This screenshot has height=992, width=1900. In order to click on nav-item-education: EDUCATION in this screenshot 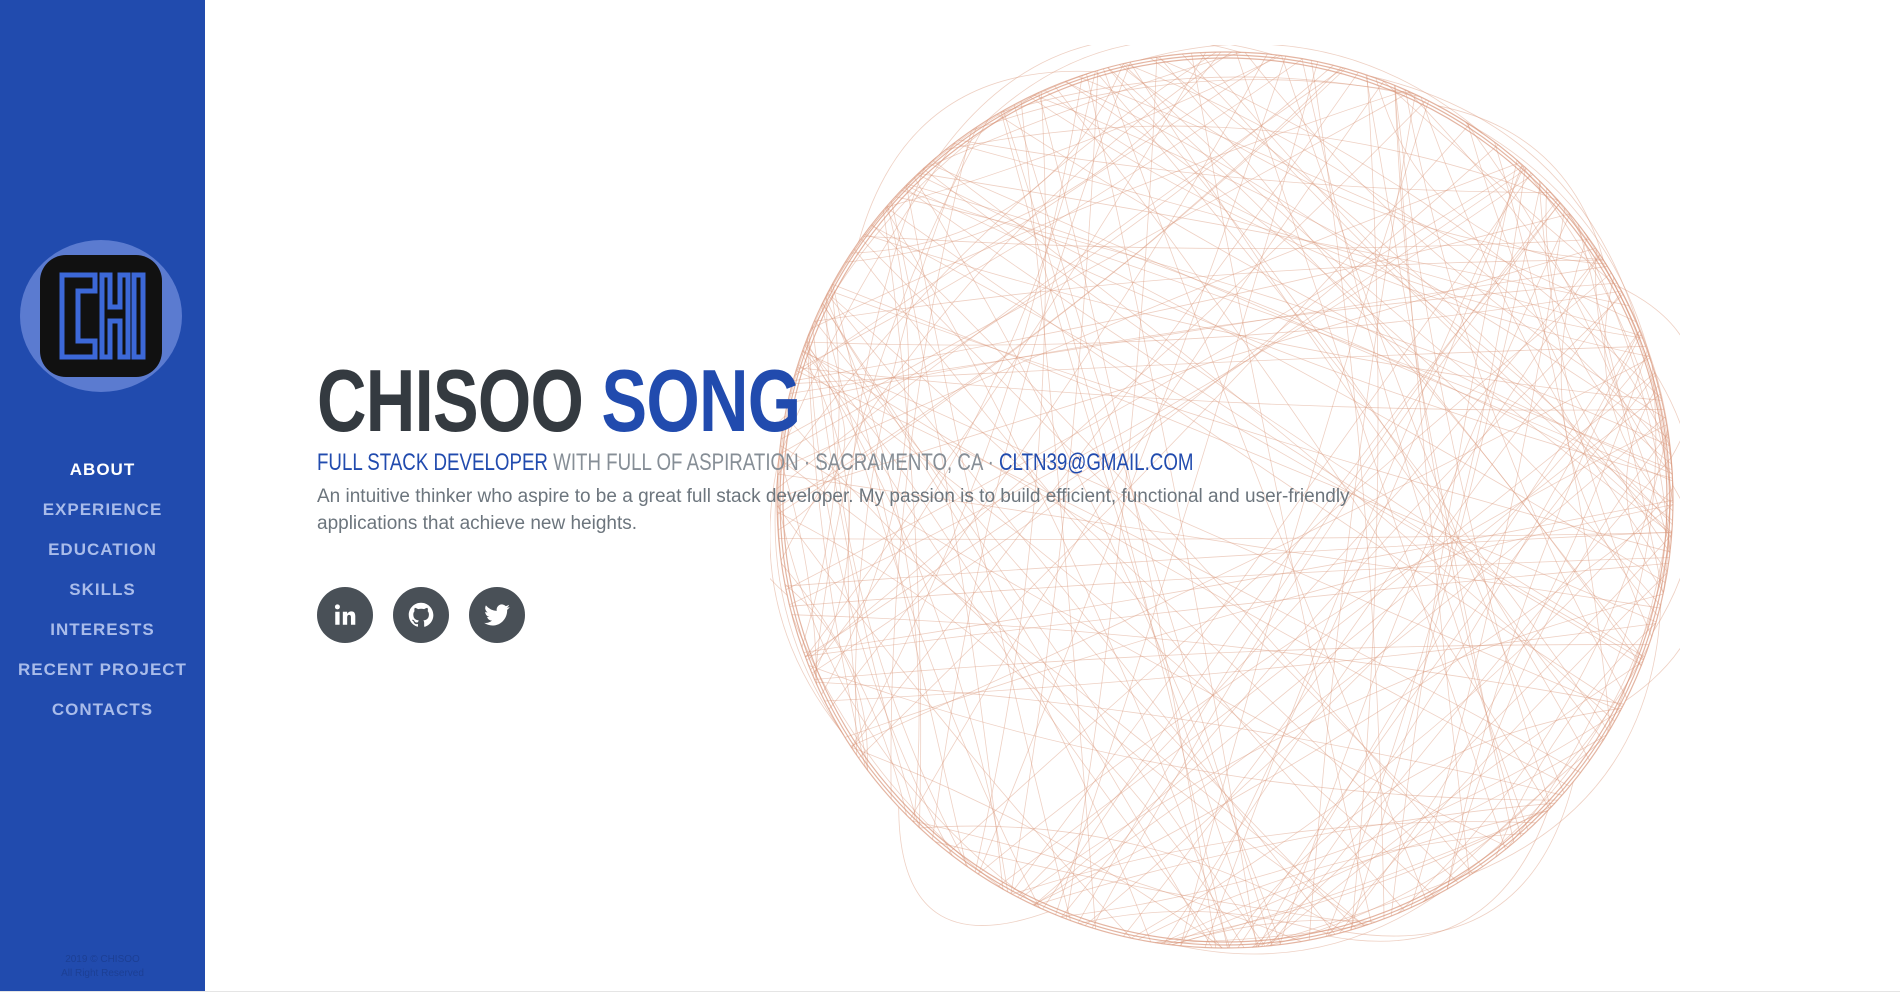, I will do `click(102, 550)`.